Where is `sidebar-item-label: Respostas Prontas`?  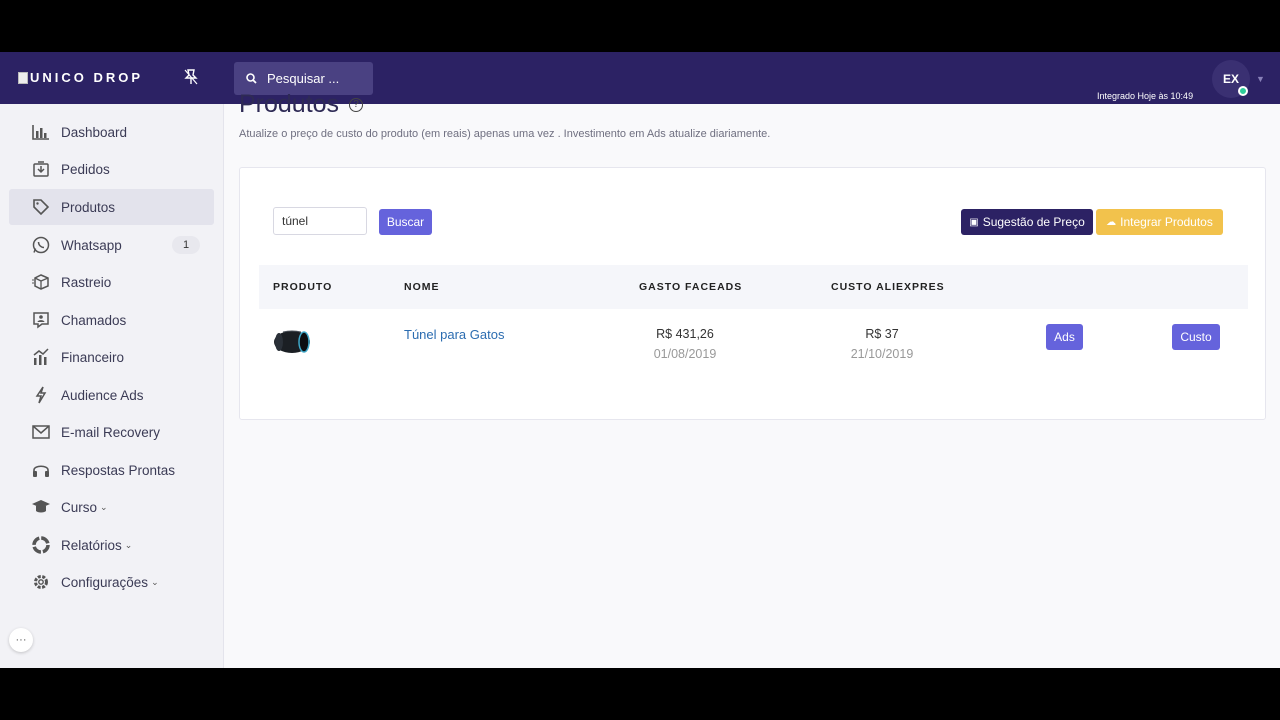 sidebar-item-label: Respostas Prontas is located at coordinates (118, 470).